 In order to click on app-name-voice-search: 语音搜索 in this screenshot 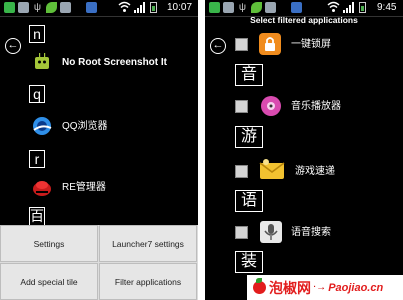, I will do `click(311, 233)`.